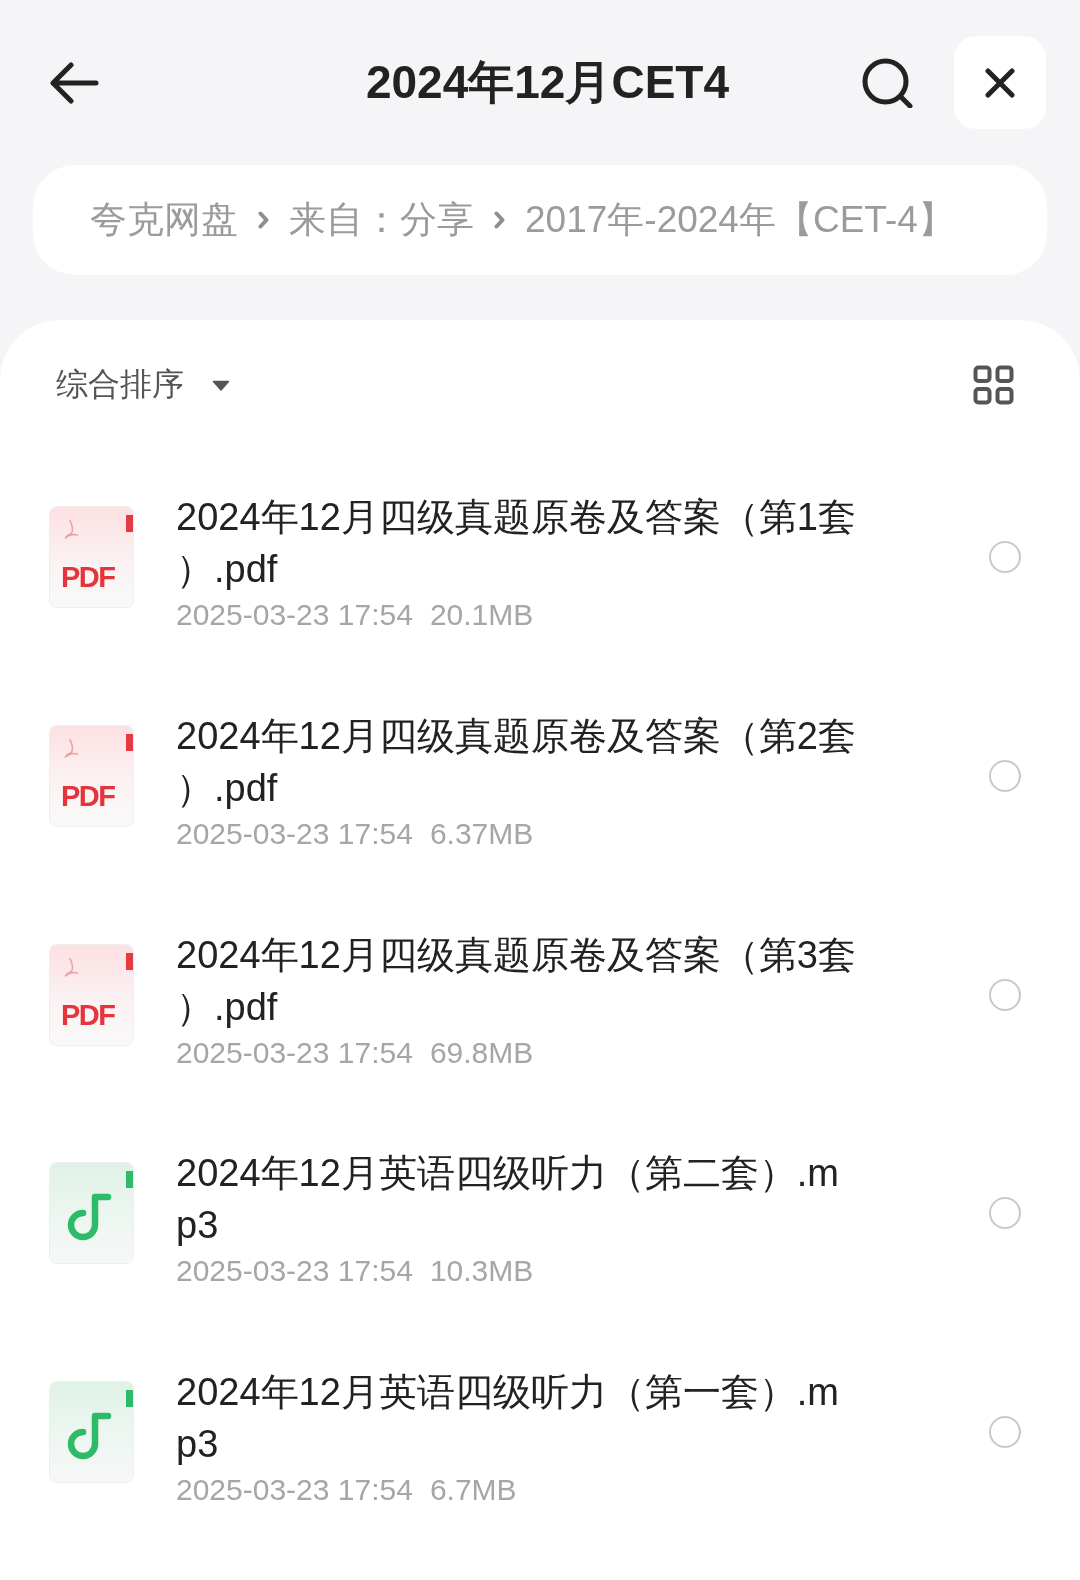 The width and height of the screenshot is (1080, 1580). What do you see at coordinates (481, 1052) in the screenshot?
I see `file-size: 69.8MB` at bounding box center [481, 1052].